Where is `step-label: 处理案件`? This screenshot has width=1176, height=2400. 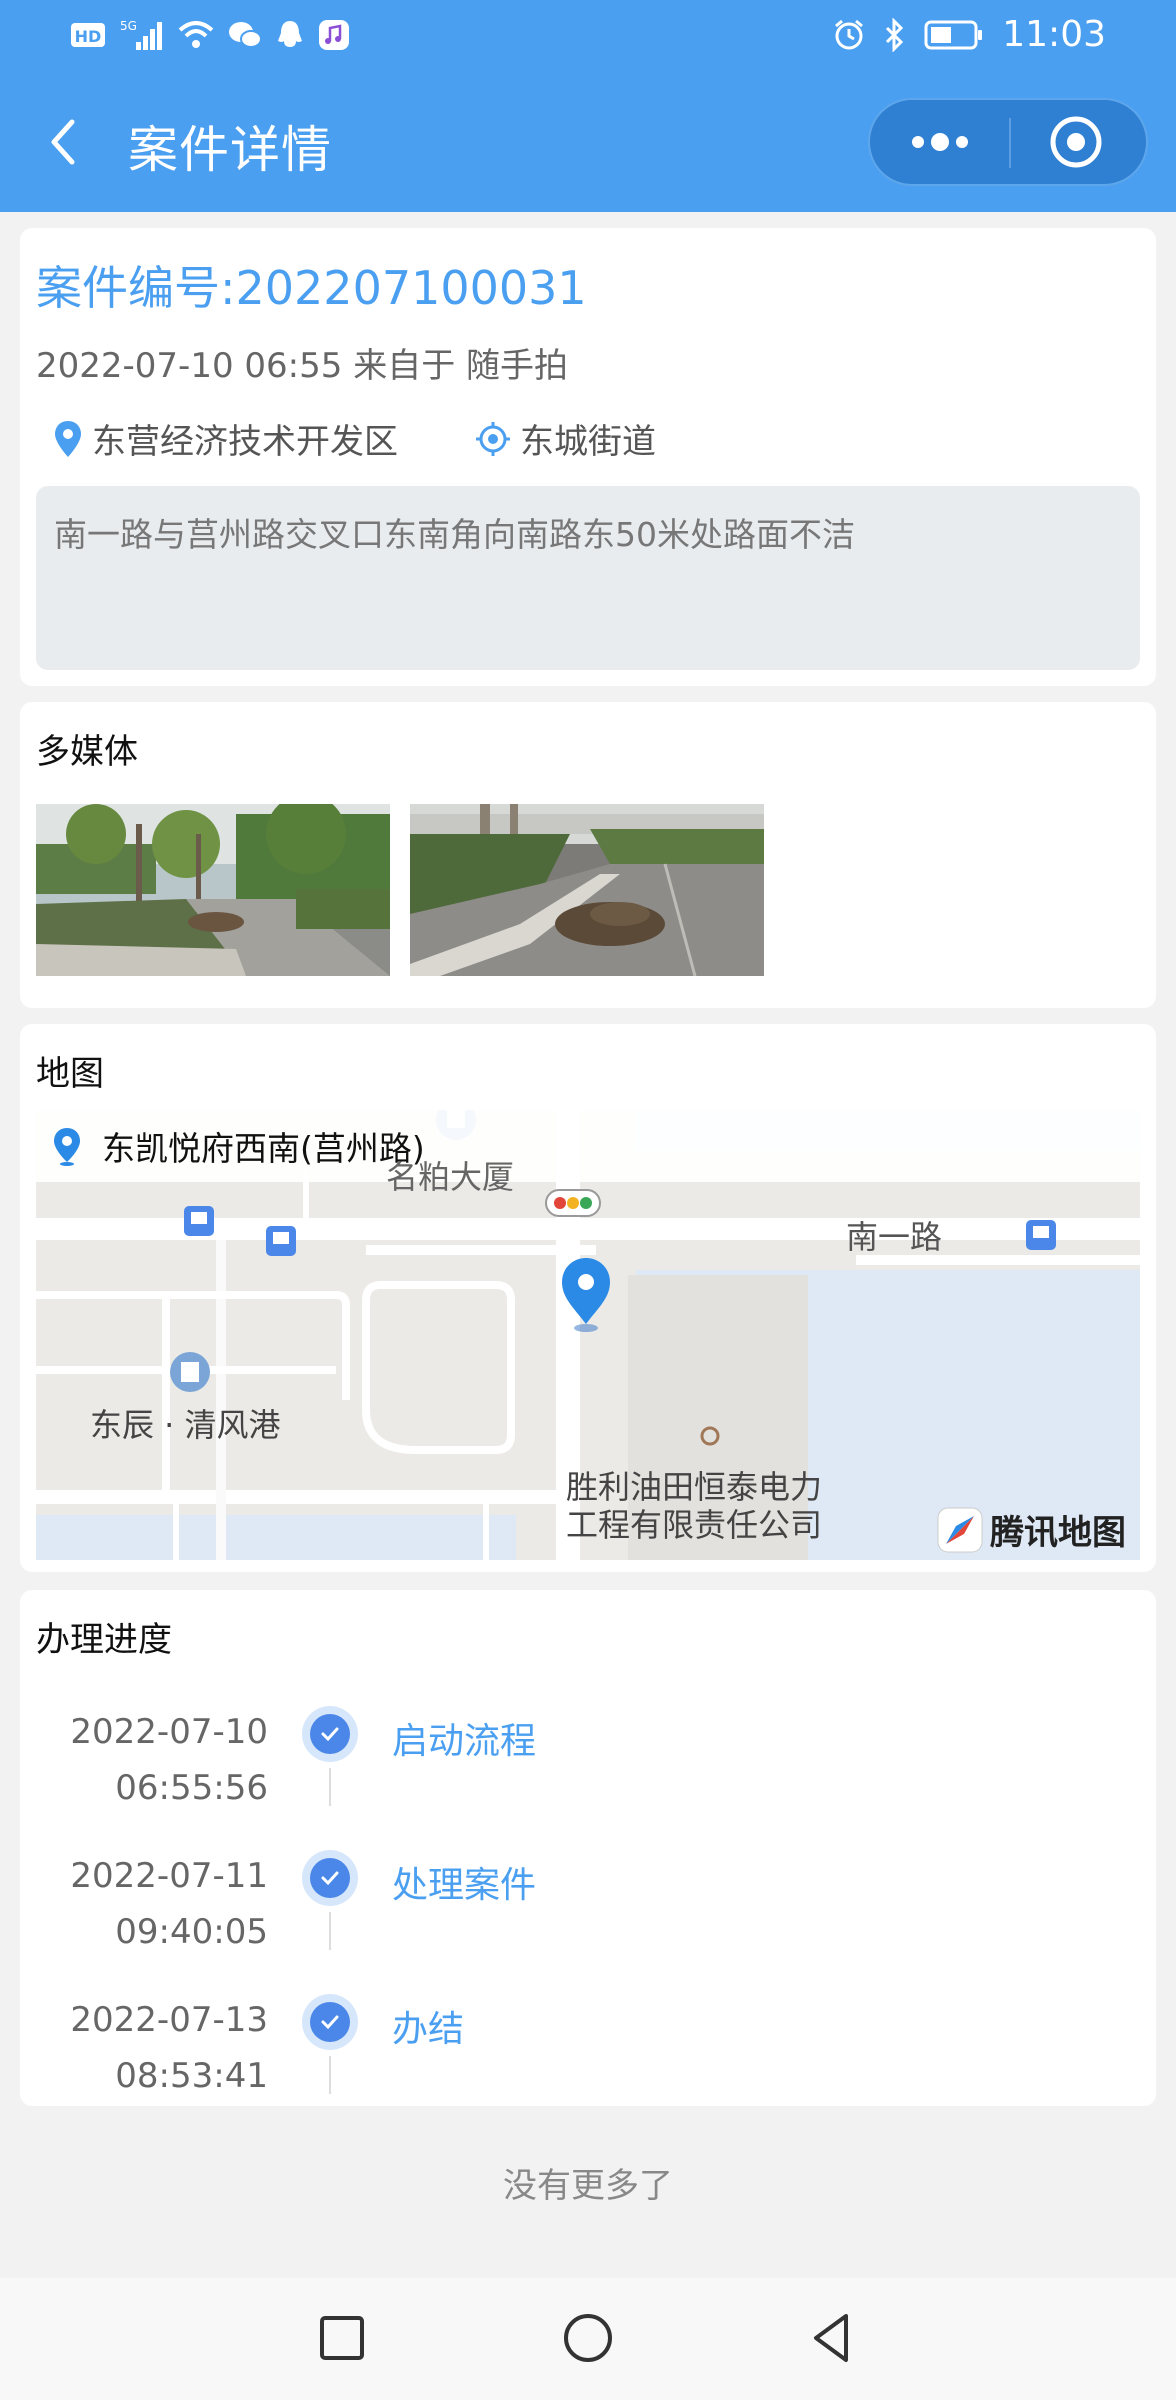
step-label: 处理案件 is located at coordinates (464, 1885).